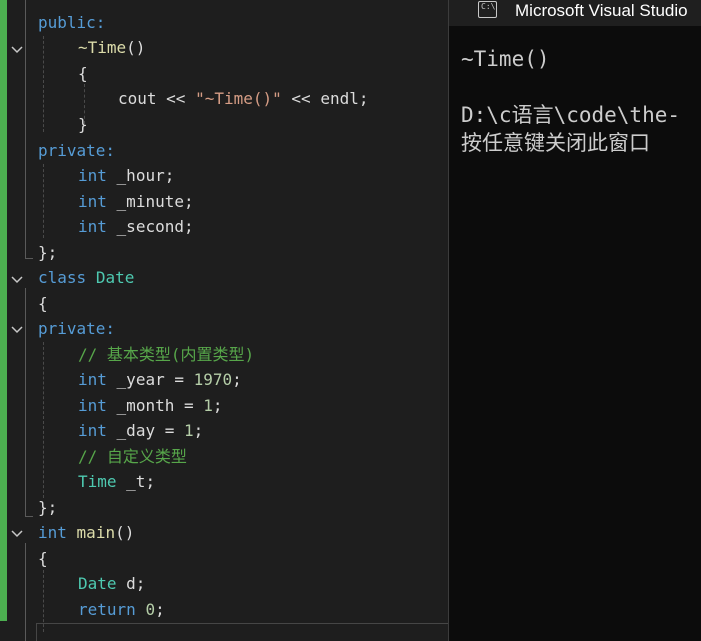 The height and width of the screenshot is (641, 701). Describe the element at coordinates (571, 115) in the screenshot. I see `console-output-line: D:\c语言\code\the-` at that location.